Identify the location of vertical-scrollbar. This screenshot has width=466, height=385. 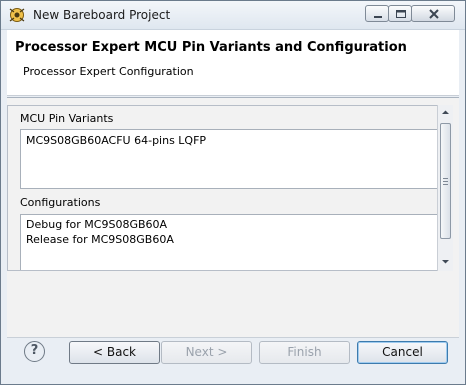
(445, 188).